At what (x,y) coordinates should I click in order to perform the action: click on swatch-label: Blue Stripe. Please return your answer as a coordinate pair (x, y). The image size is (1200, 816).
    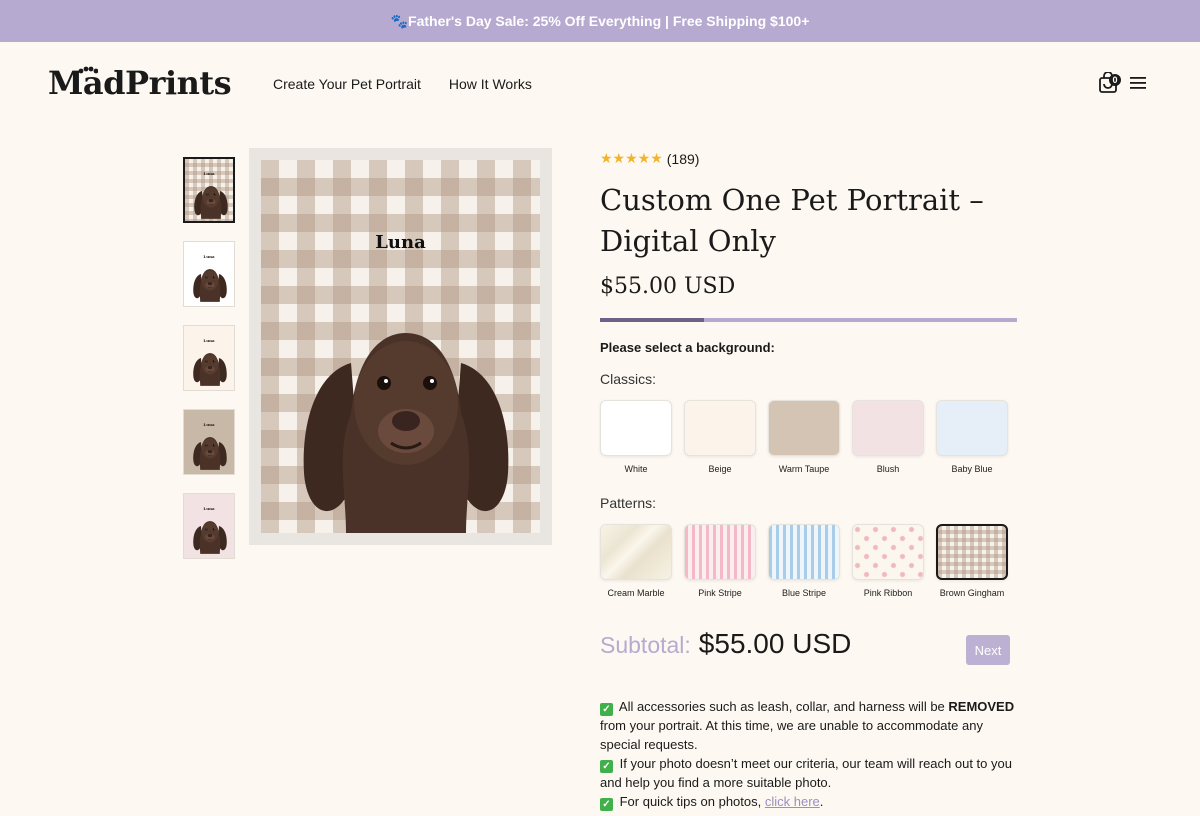
    Looking at the image, I should click on (804, 593).